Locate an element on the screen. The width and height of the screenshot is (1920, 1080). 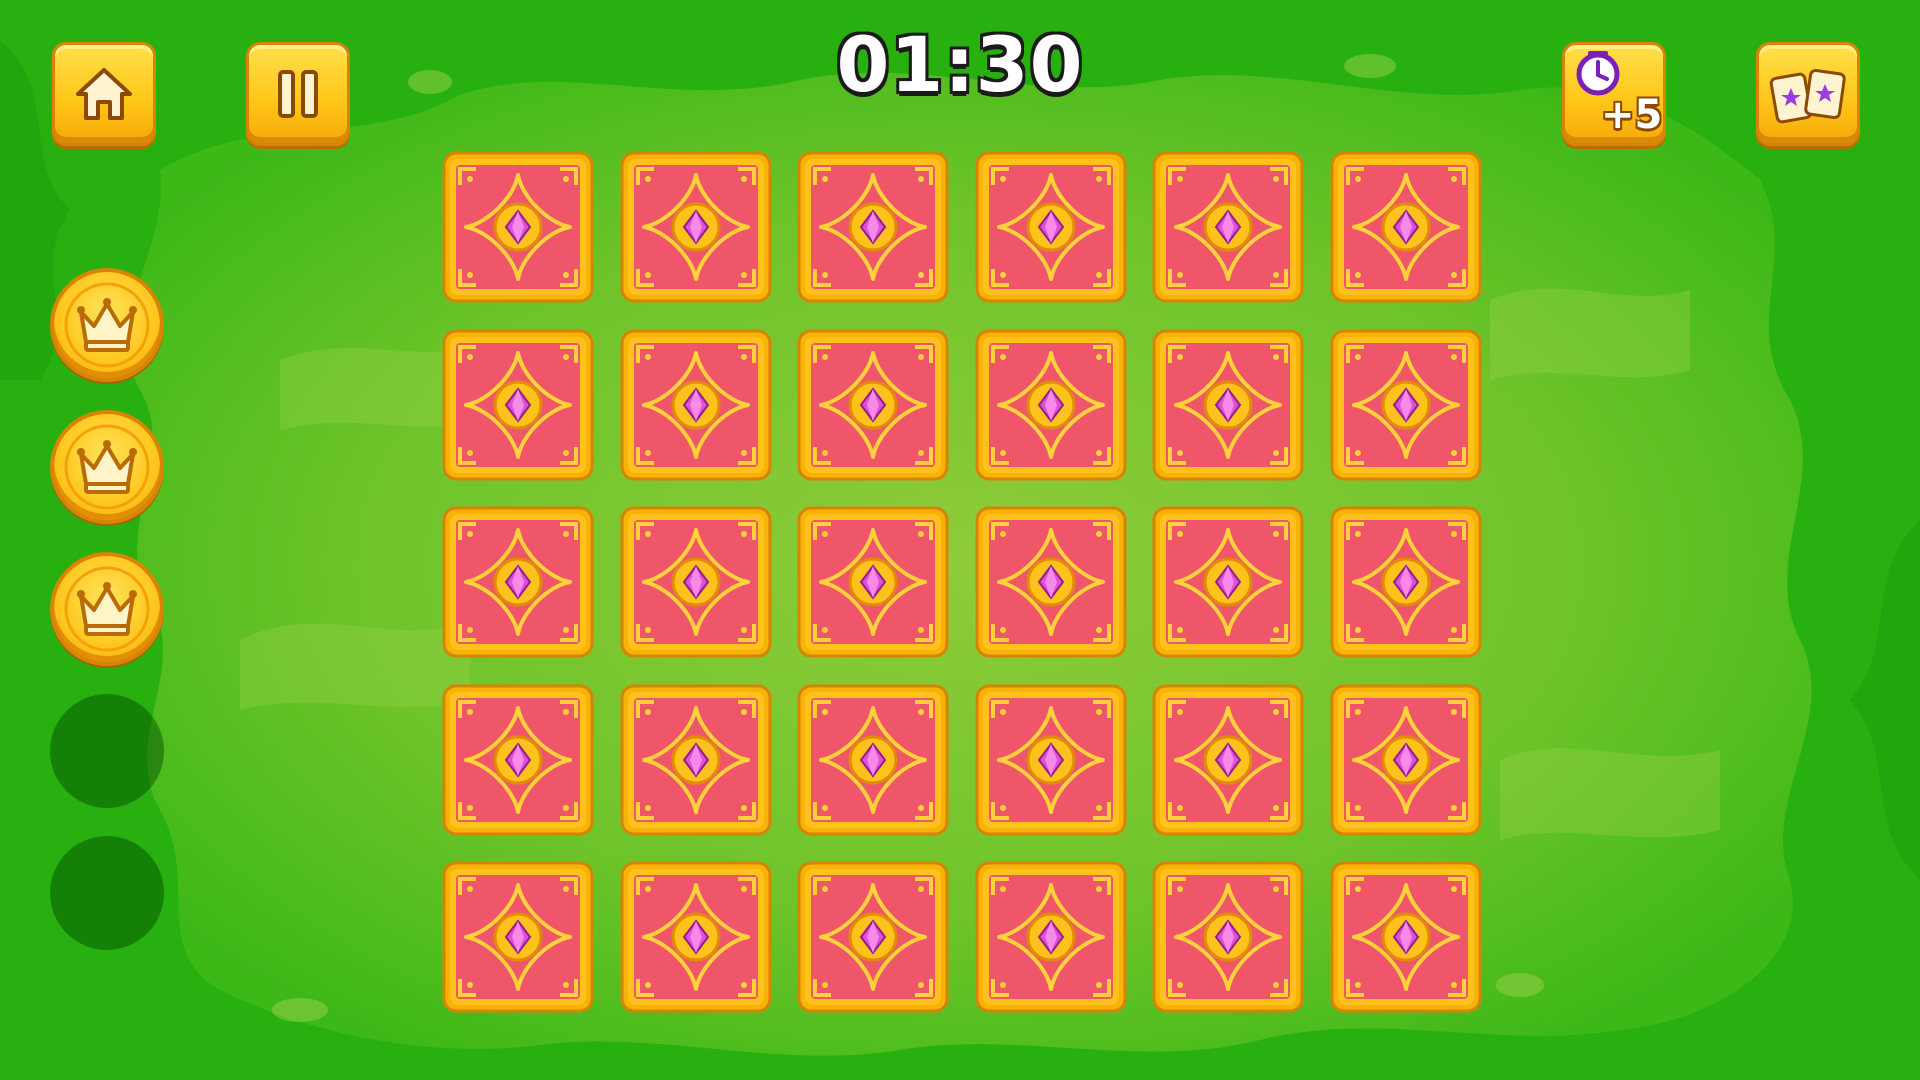
home-icon is located at coordinates (104, 94).